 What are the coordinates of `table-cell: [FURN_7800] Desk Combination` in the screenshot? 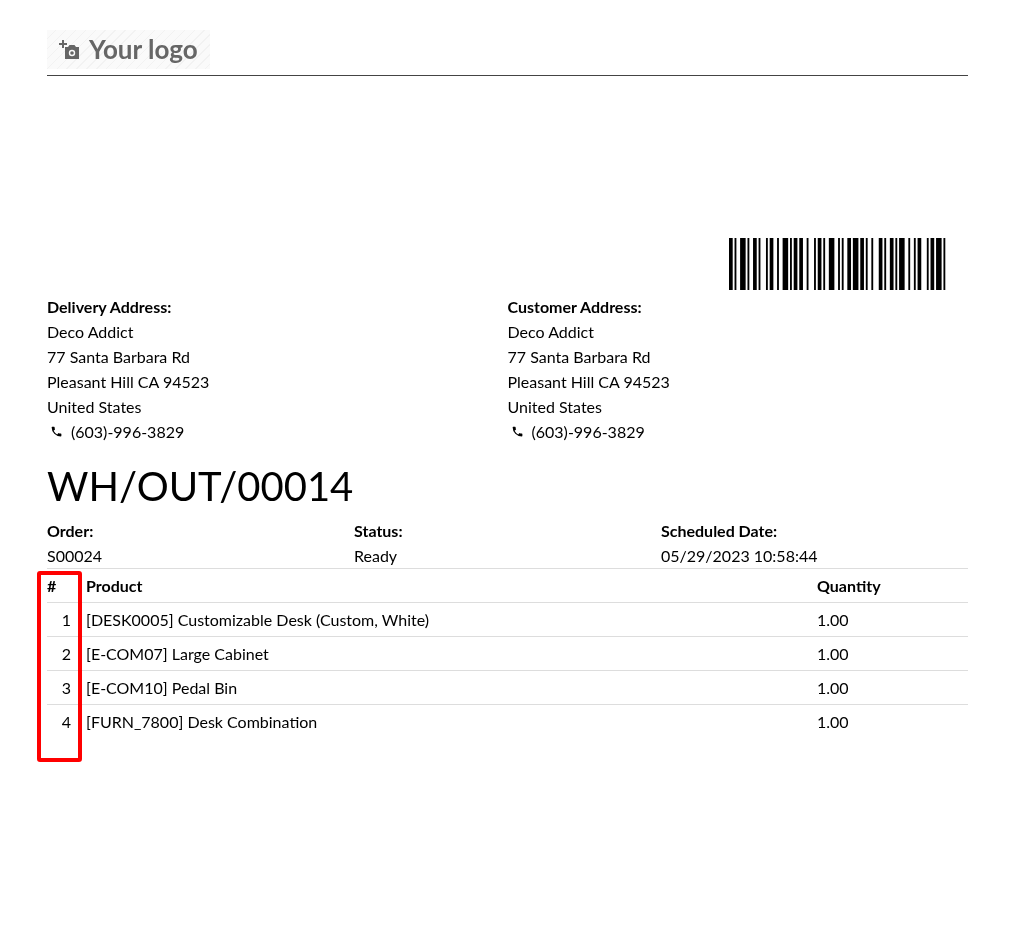 It's located at (451, 721).